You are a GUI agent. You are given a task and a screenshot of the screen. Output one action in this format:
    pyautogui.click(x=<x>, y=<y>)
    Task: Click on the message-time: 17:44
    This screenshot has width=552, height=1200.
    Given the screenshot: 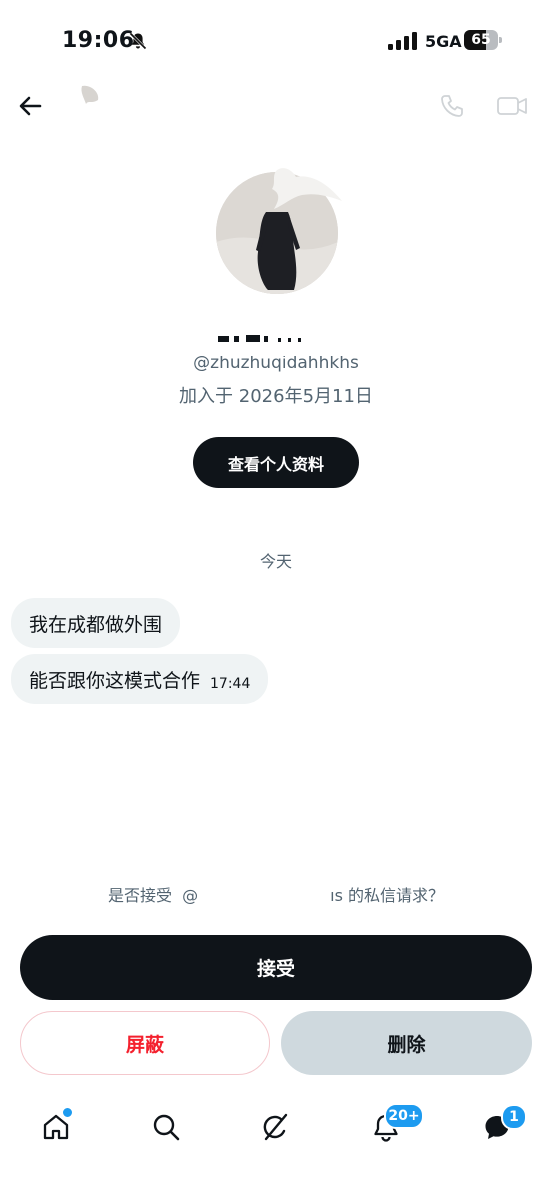 What is the action you would take?
    pyautogui.click(x=230, y=684)
    